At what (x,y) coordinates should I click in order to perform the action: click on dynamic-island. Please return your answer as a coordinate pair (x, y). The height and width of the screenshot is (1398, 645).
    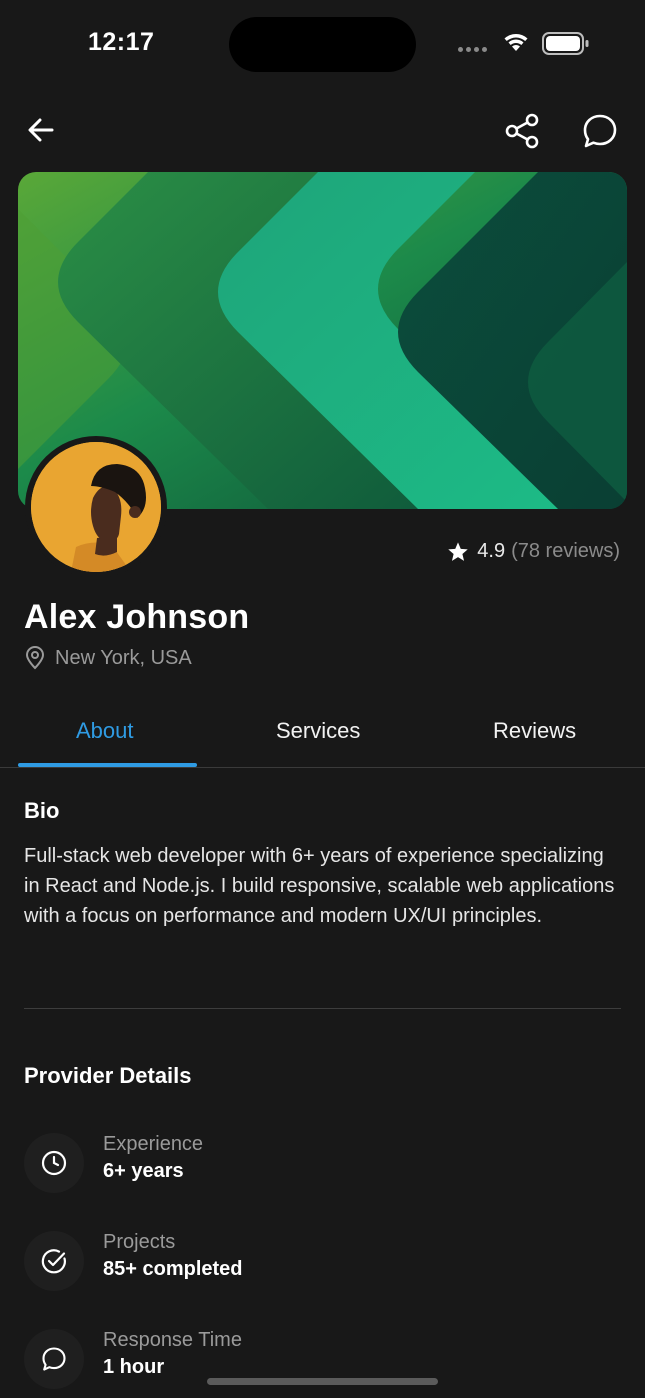
    Looking at the image, I should click on (322, 44).